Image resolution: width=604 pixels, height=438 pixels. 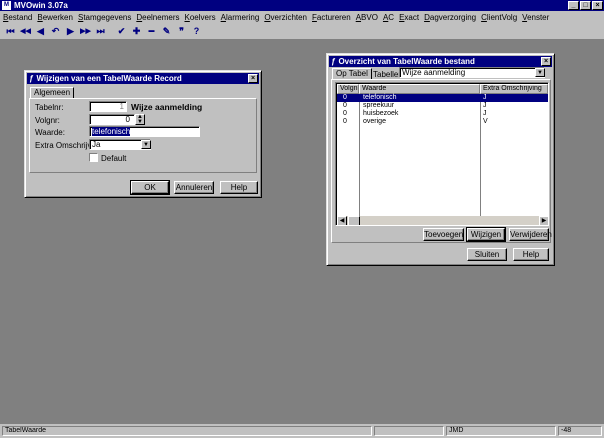 What do you see at coordinates (109, 78) in the screenshot?
I see `edit-dialog-title: Wijzigen van een TabelWaarde Record` at bounding box center [109, 78].